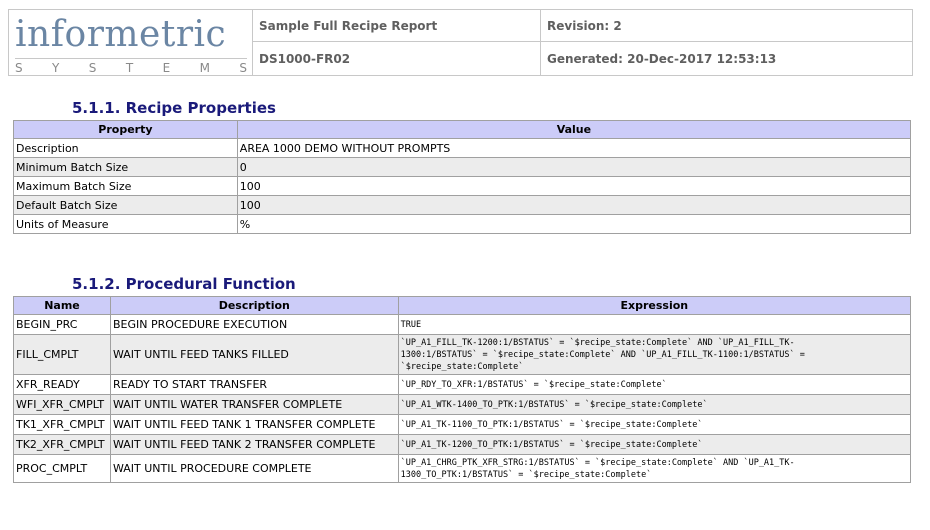 Image resolution: width=930 pixels, height=530 pixels. Describe the element at coordinates (62, 305) in the screenshot. I see `column-header-name: Name` at that location.